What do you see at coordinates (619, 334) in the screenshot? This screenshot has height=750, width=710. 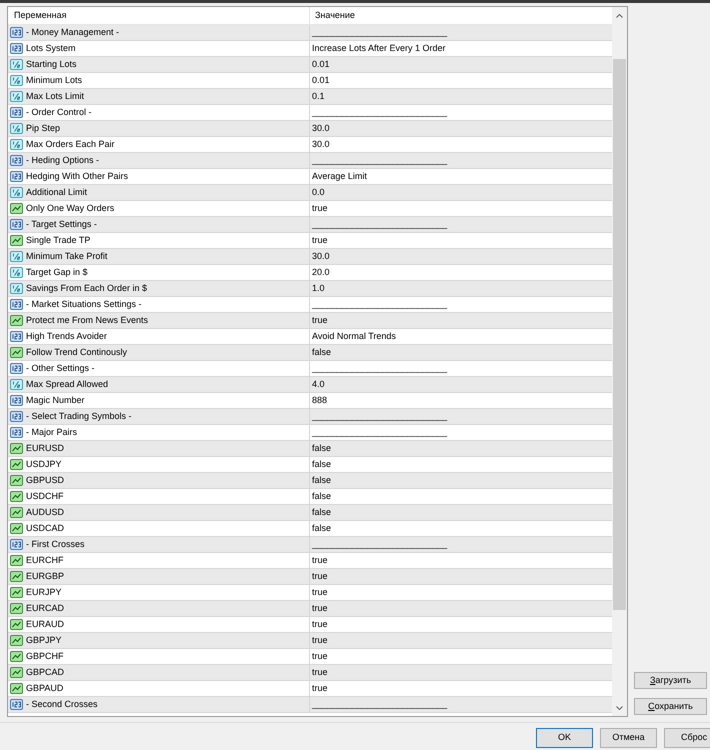 I see `scrollbar-thumb` at bounding box center [619, 334].